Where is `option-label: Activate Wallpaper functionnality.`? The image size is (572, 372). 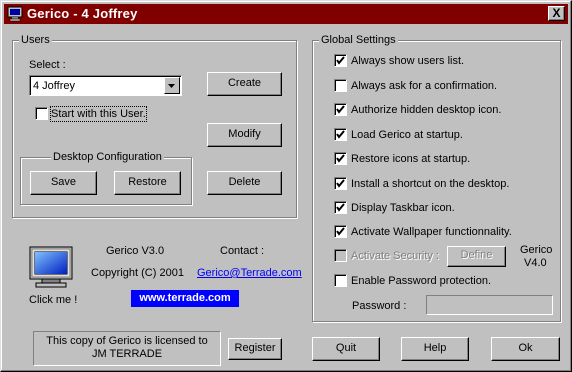 option-label: Activate Wallpaper functionnality. is located at coordinates (431, 232).